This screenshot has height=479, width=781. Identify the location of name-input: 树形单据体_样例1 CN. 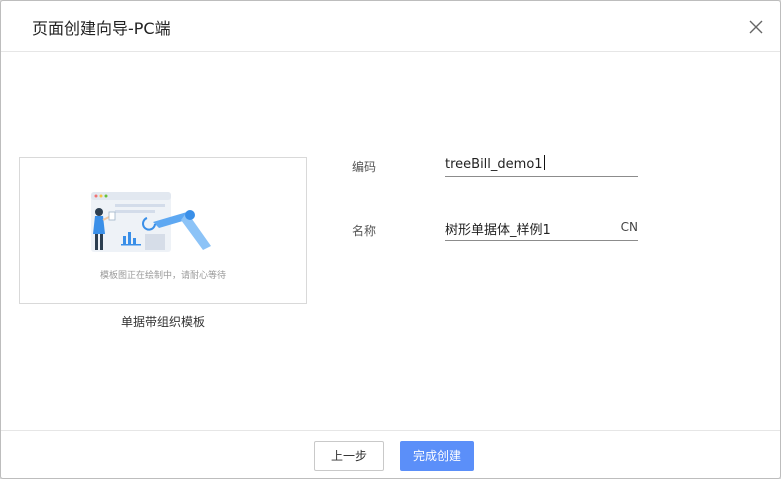
(541, 228).